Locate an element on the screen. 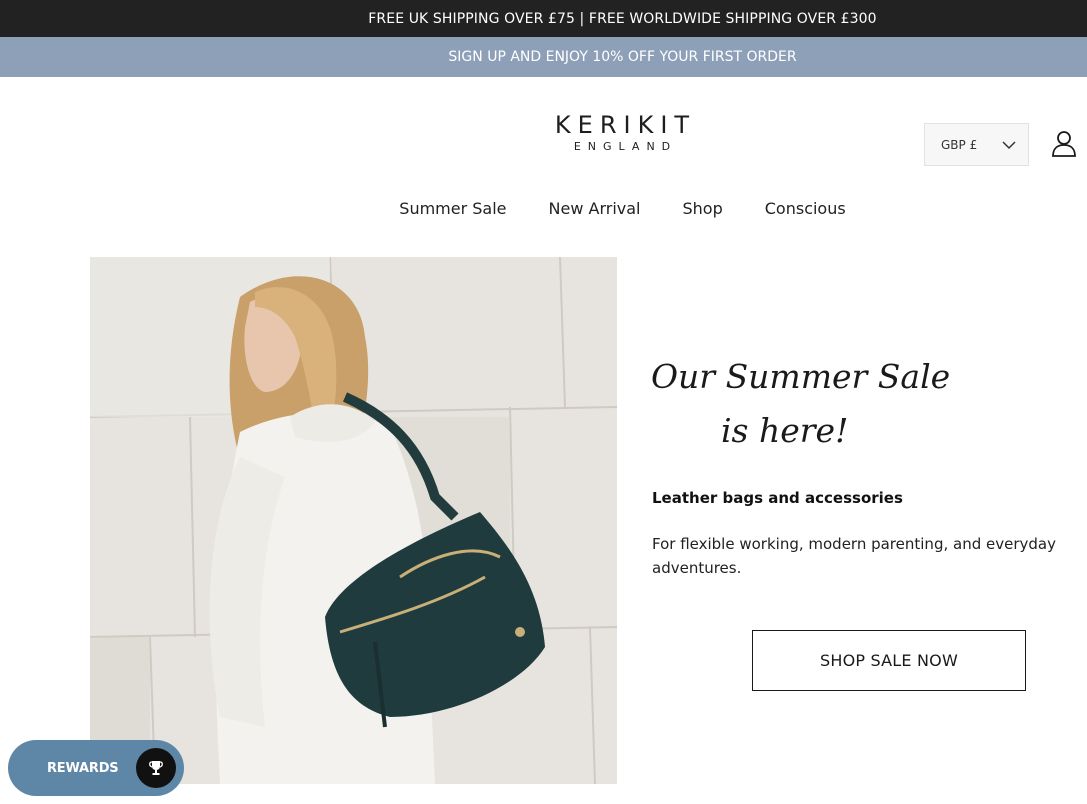 Image resolution: width=1087 pixels, height=804 pixels. shop-sale-now-button: SHOP SALE NOW is located at coordinates (889, 660).